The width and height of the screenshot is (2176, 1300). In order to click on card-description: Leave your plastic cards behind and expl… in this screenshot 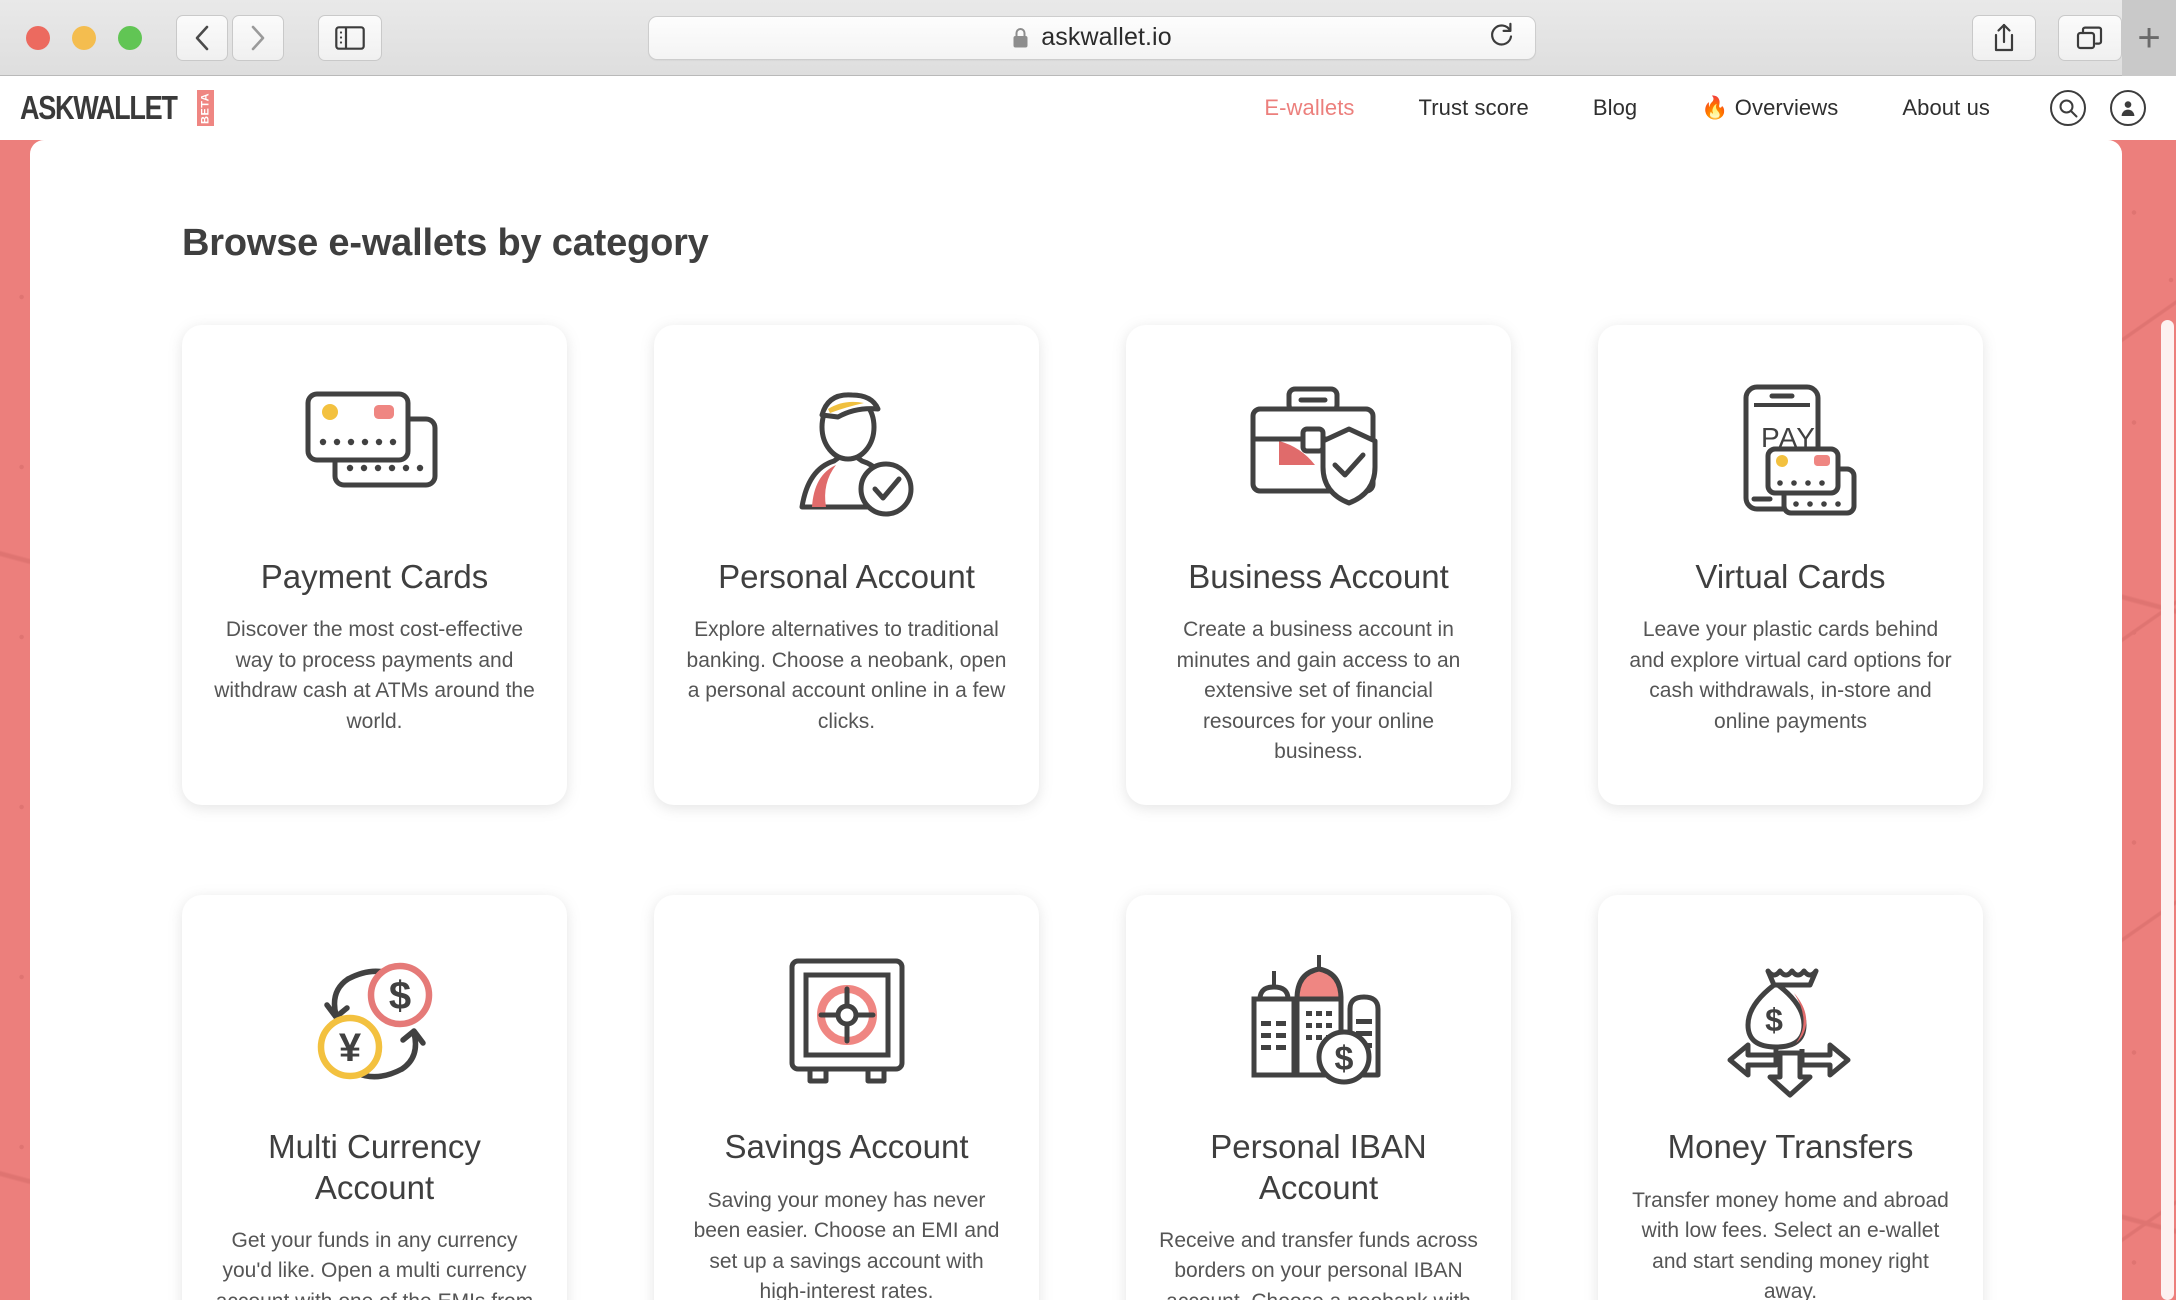, I will do `click(1790, 675)`.